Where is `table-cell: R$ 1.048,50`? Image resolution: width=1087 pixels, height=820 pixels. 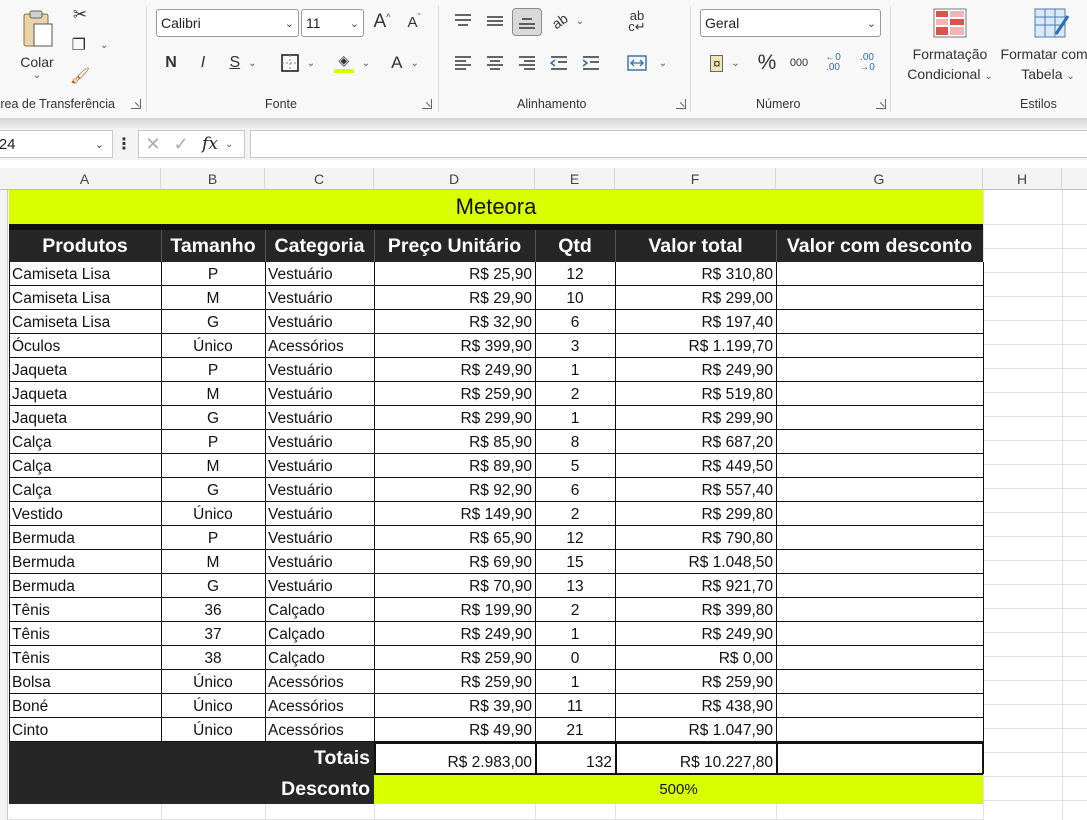
table-cell: R$ 1.048,50 is located at coordinates (695, 562).